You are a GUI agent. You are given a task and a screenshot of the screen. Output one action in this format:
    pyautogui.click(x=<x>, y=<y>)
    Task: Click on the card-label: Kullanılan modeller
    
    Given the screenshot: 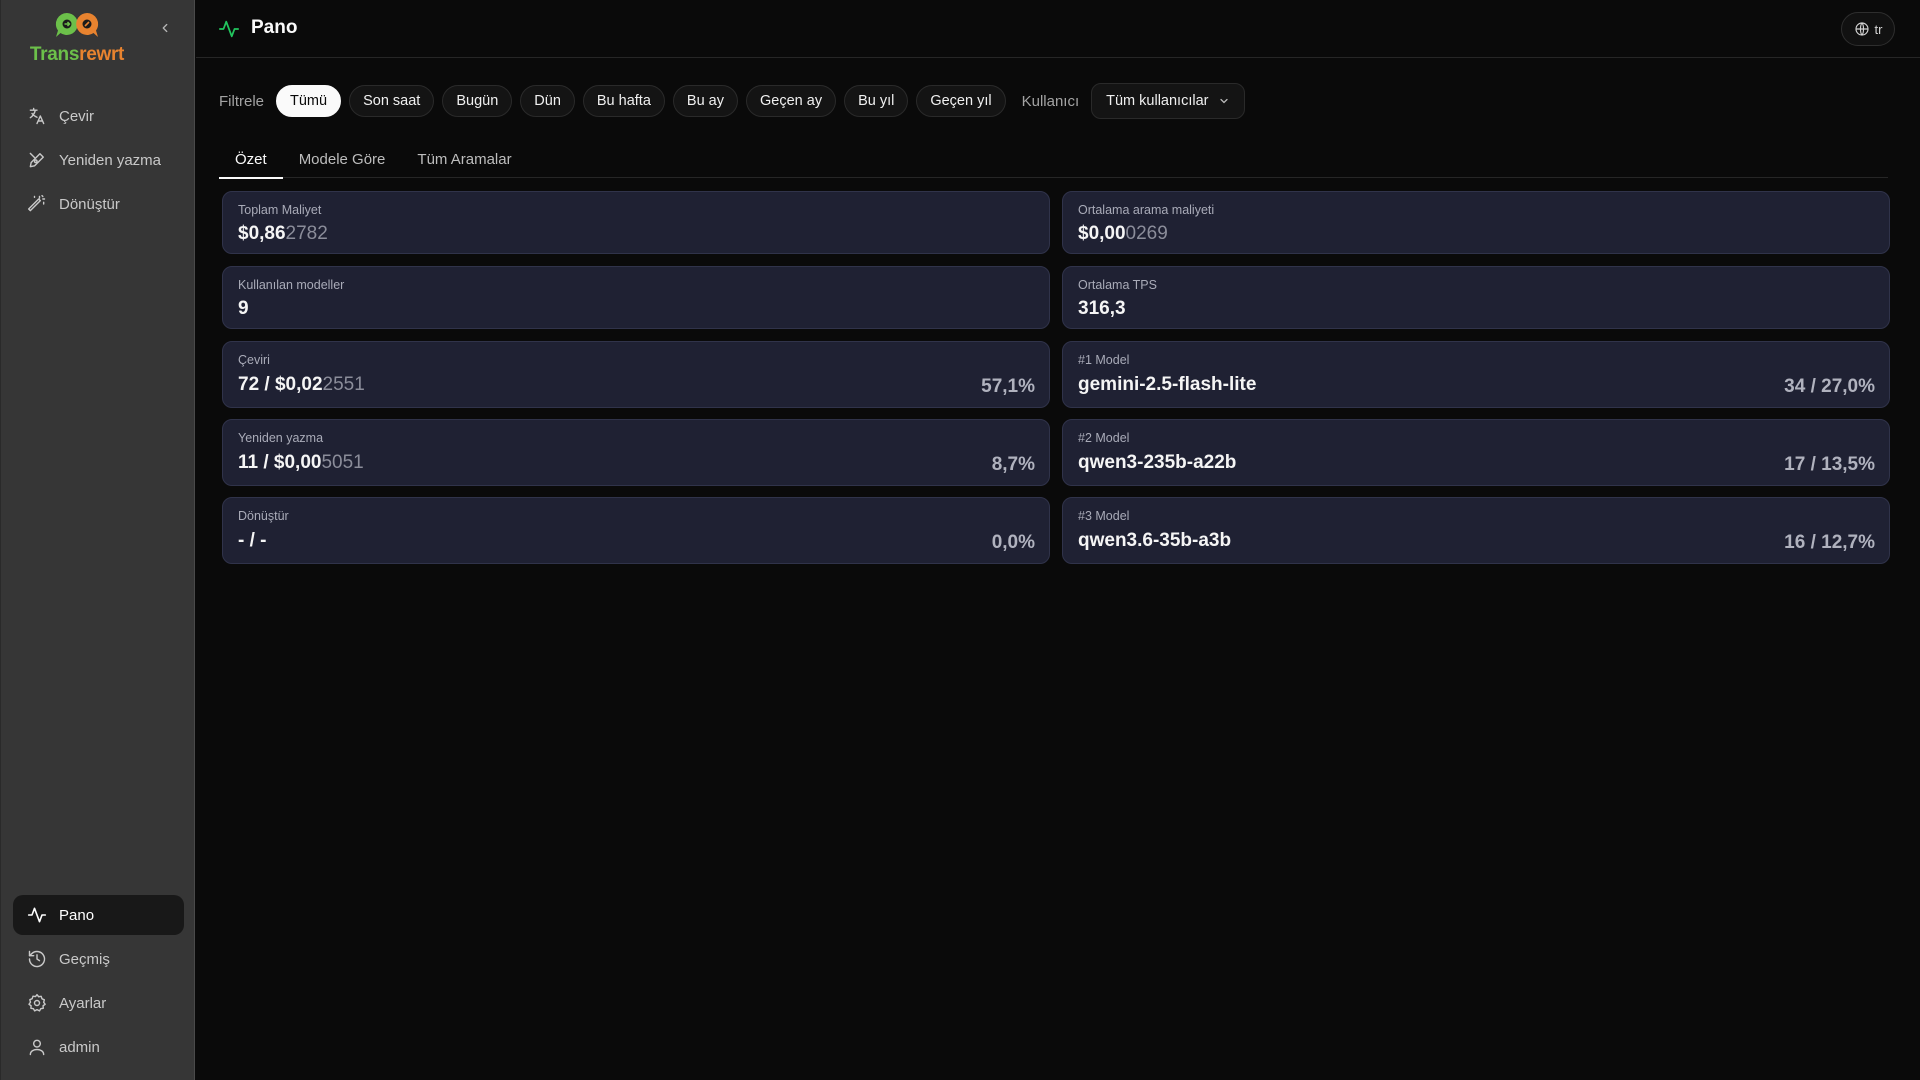 What is the action you would take?
    pyautogui.click(x=291, y=285)
    